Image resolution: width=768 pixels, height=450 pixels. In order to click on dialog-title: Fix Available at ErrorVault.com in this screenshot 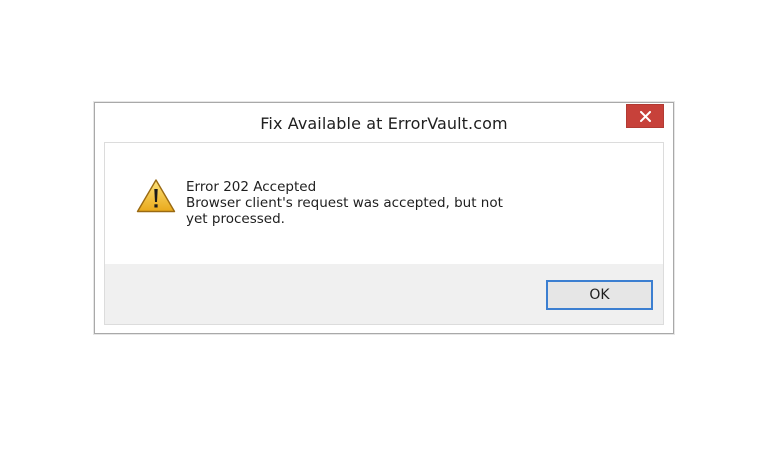, I will do `click(384, 123)`.